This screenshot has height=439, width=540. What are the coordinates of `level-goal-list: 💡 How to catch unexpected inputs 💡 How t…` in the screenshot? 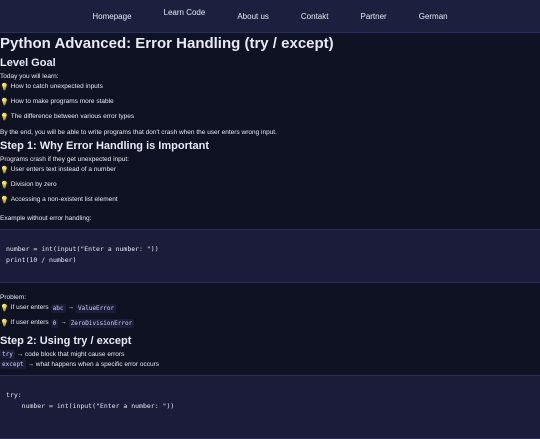 It's located at (270, 102).